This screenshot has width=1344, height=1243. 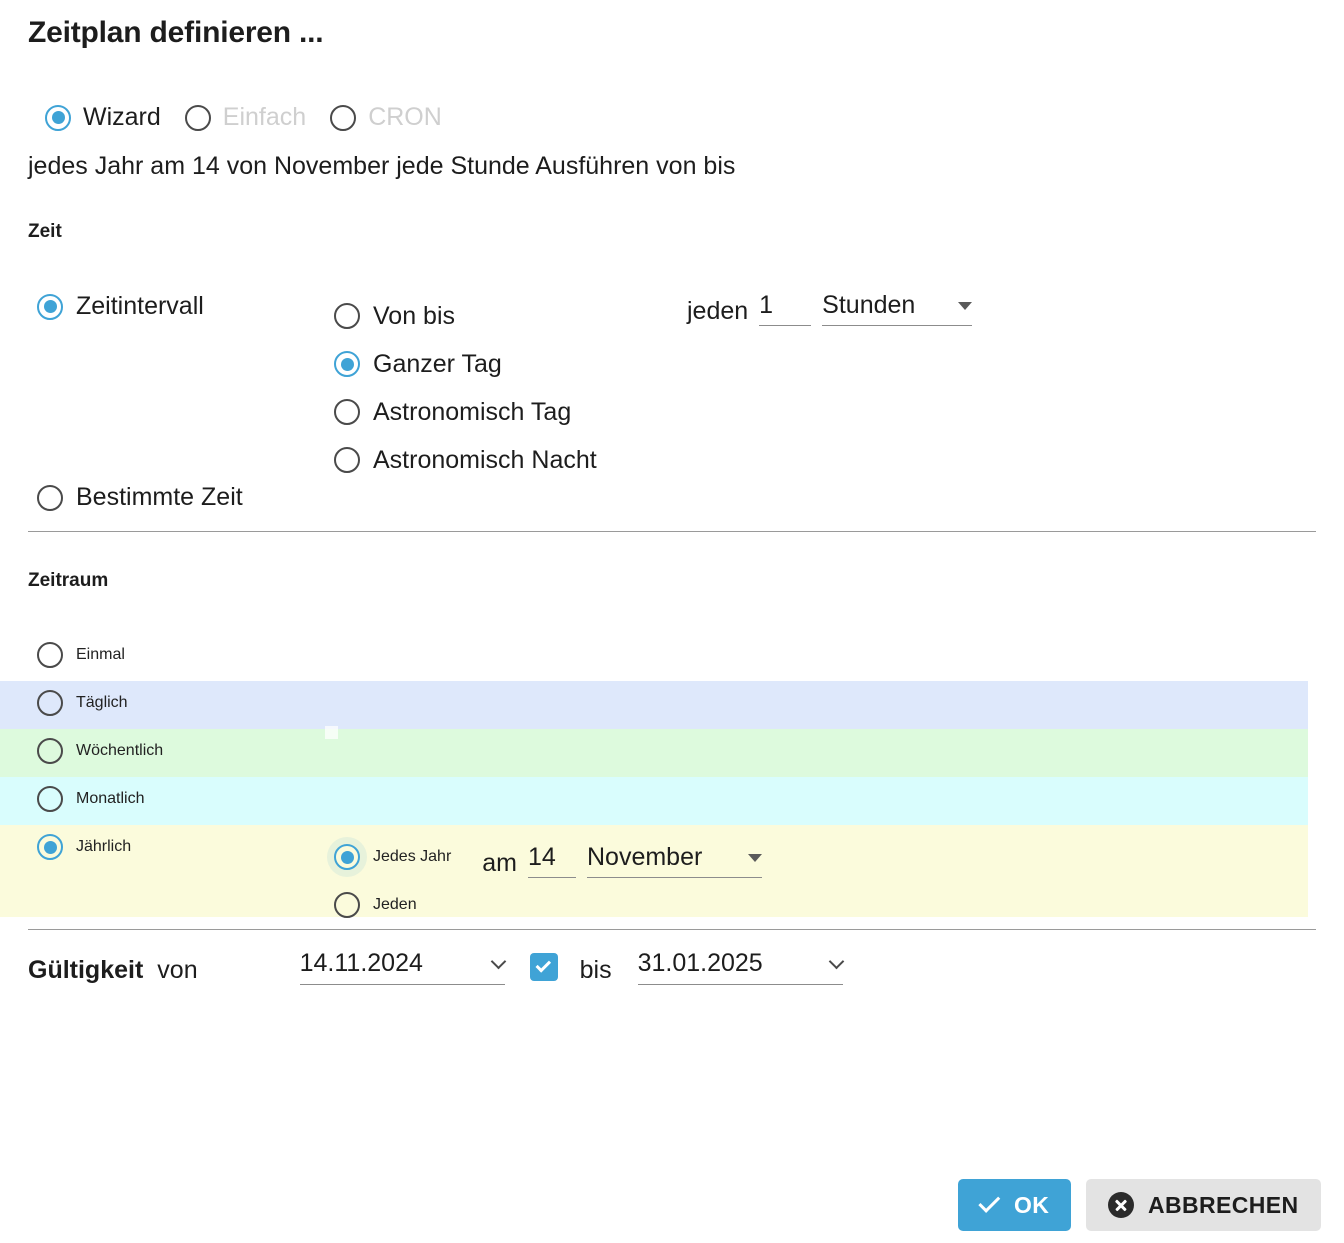 What do you see at coordinates (347, 857) in the screenshot?
I see `radio-jedes-jahr-icon` at bounding box center [347, 857].